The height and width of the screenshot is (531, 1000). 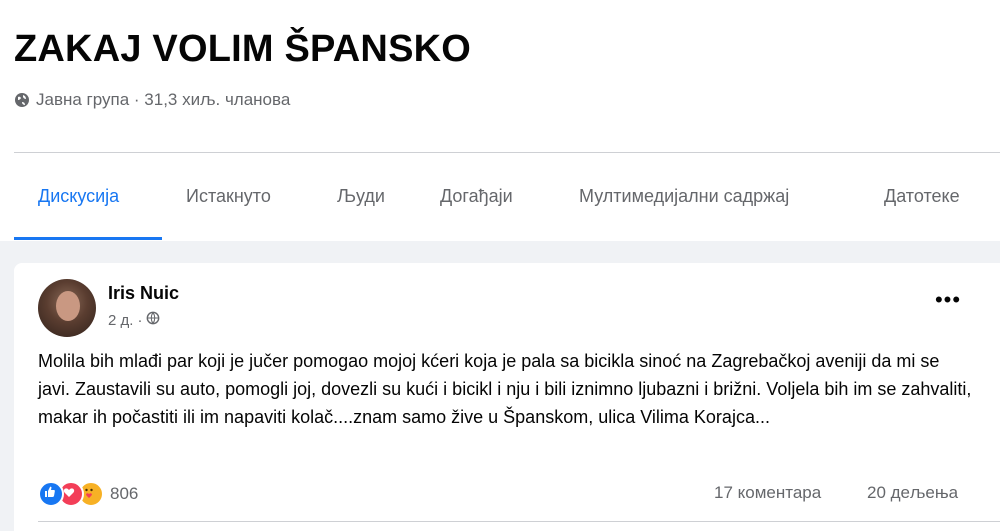 I want to click on avatar-face, so click(x=68, y=306).